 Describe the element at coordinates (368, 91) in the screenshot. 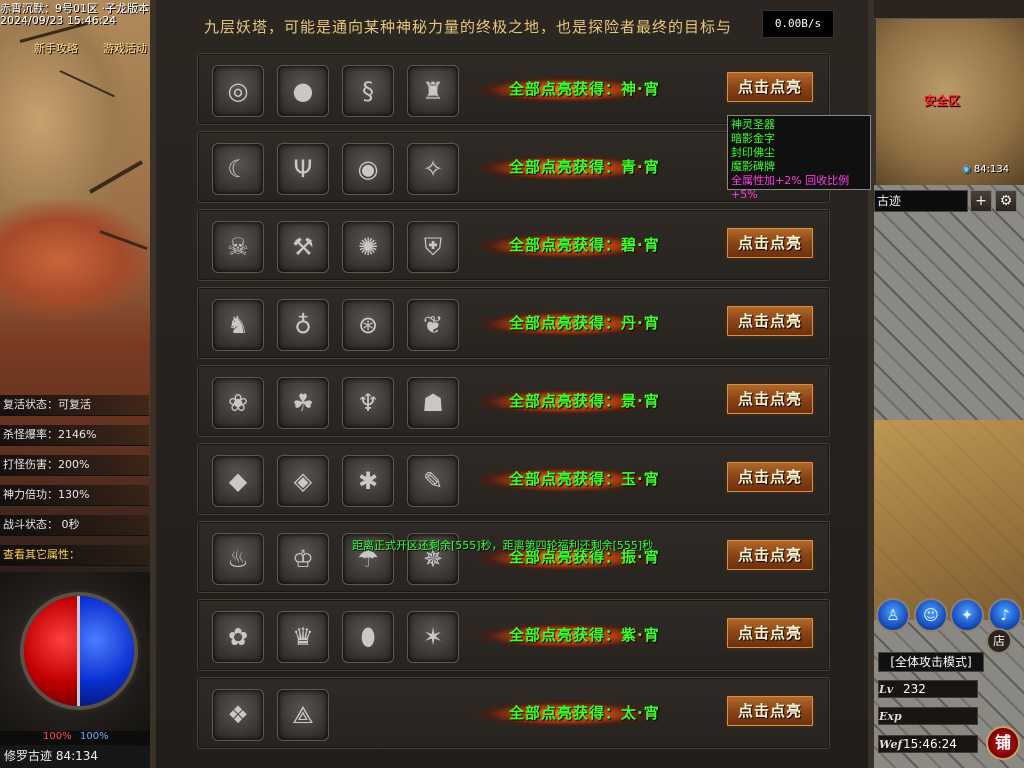

I see `serpent-icon: §` at that location.